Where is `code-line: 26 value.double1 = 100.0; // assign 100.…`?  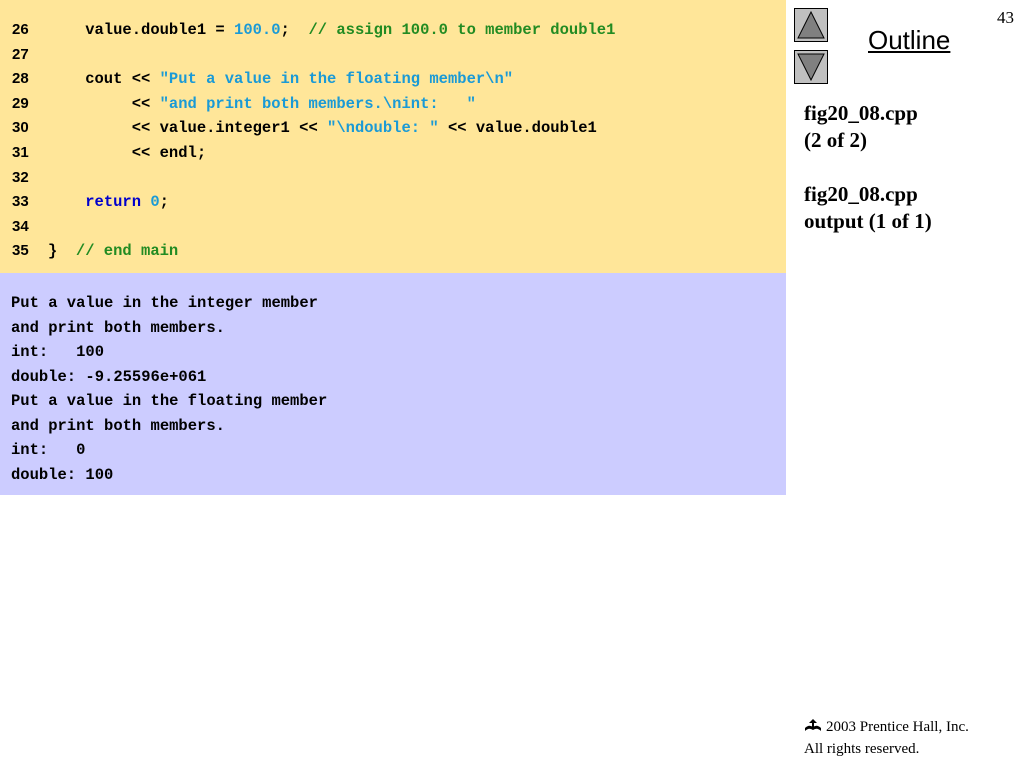 code-line: 26 value.double1 = 100.0; // assign 100.… is located at coordinates (393, 30).